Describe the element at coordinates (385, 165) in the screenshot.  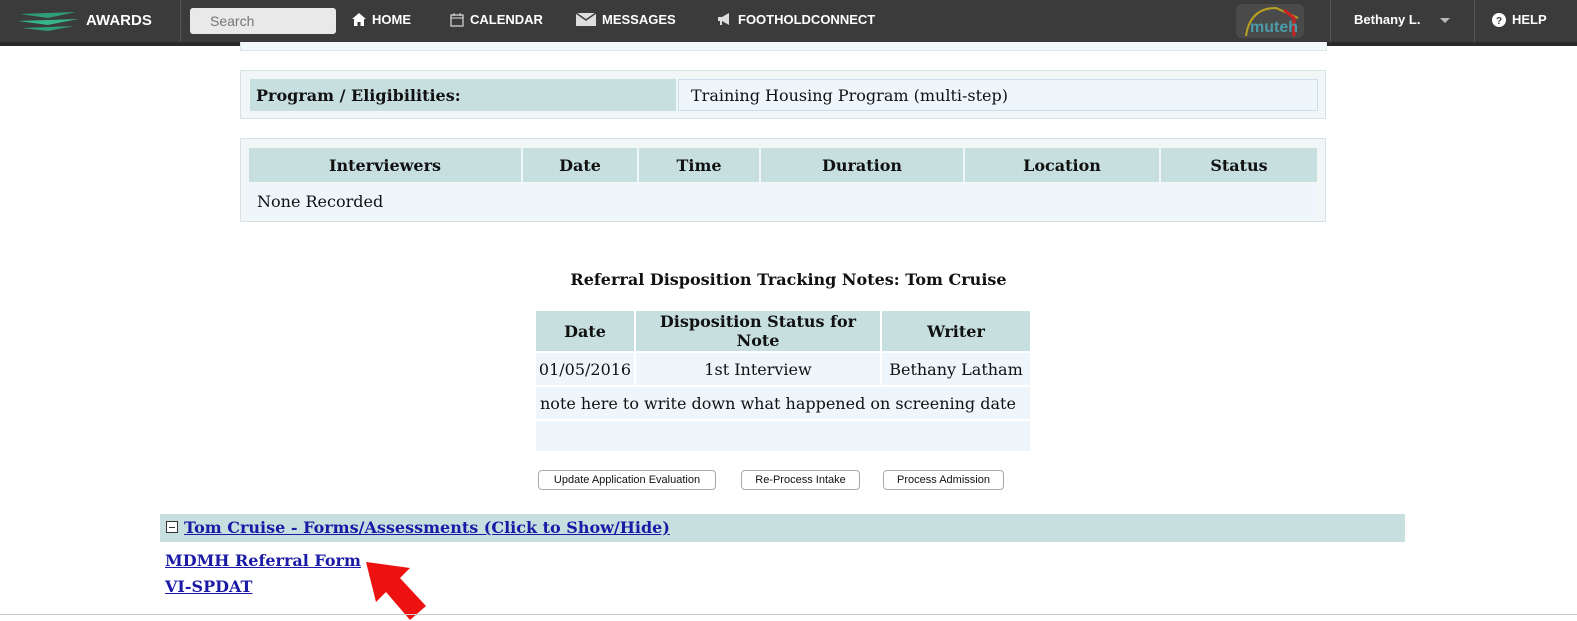
I see `column-header-interviewers: Interviewers` at that location.